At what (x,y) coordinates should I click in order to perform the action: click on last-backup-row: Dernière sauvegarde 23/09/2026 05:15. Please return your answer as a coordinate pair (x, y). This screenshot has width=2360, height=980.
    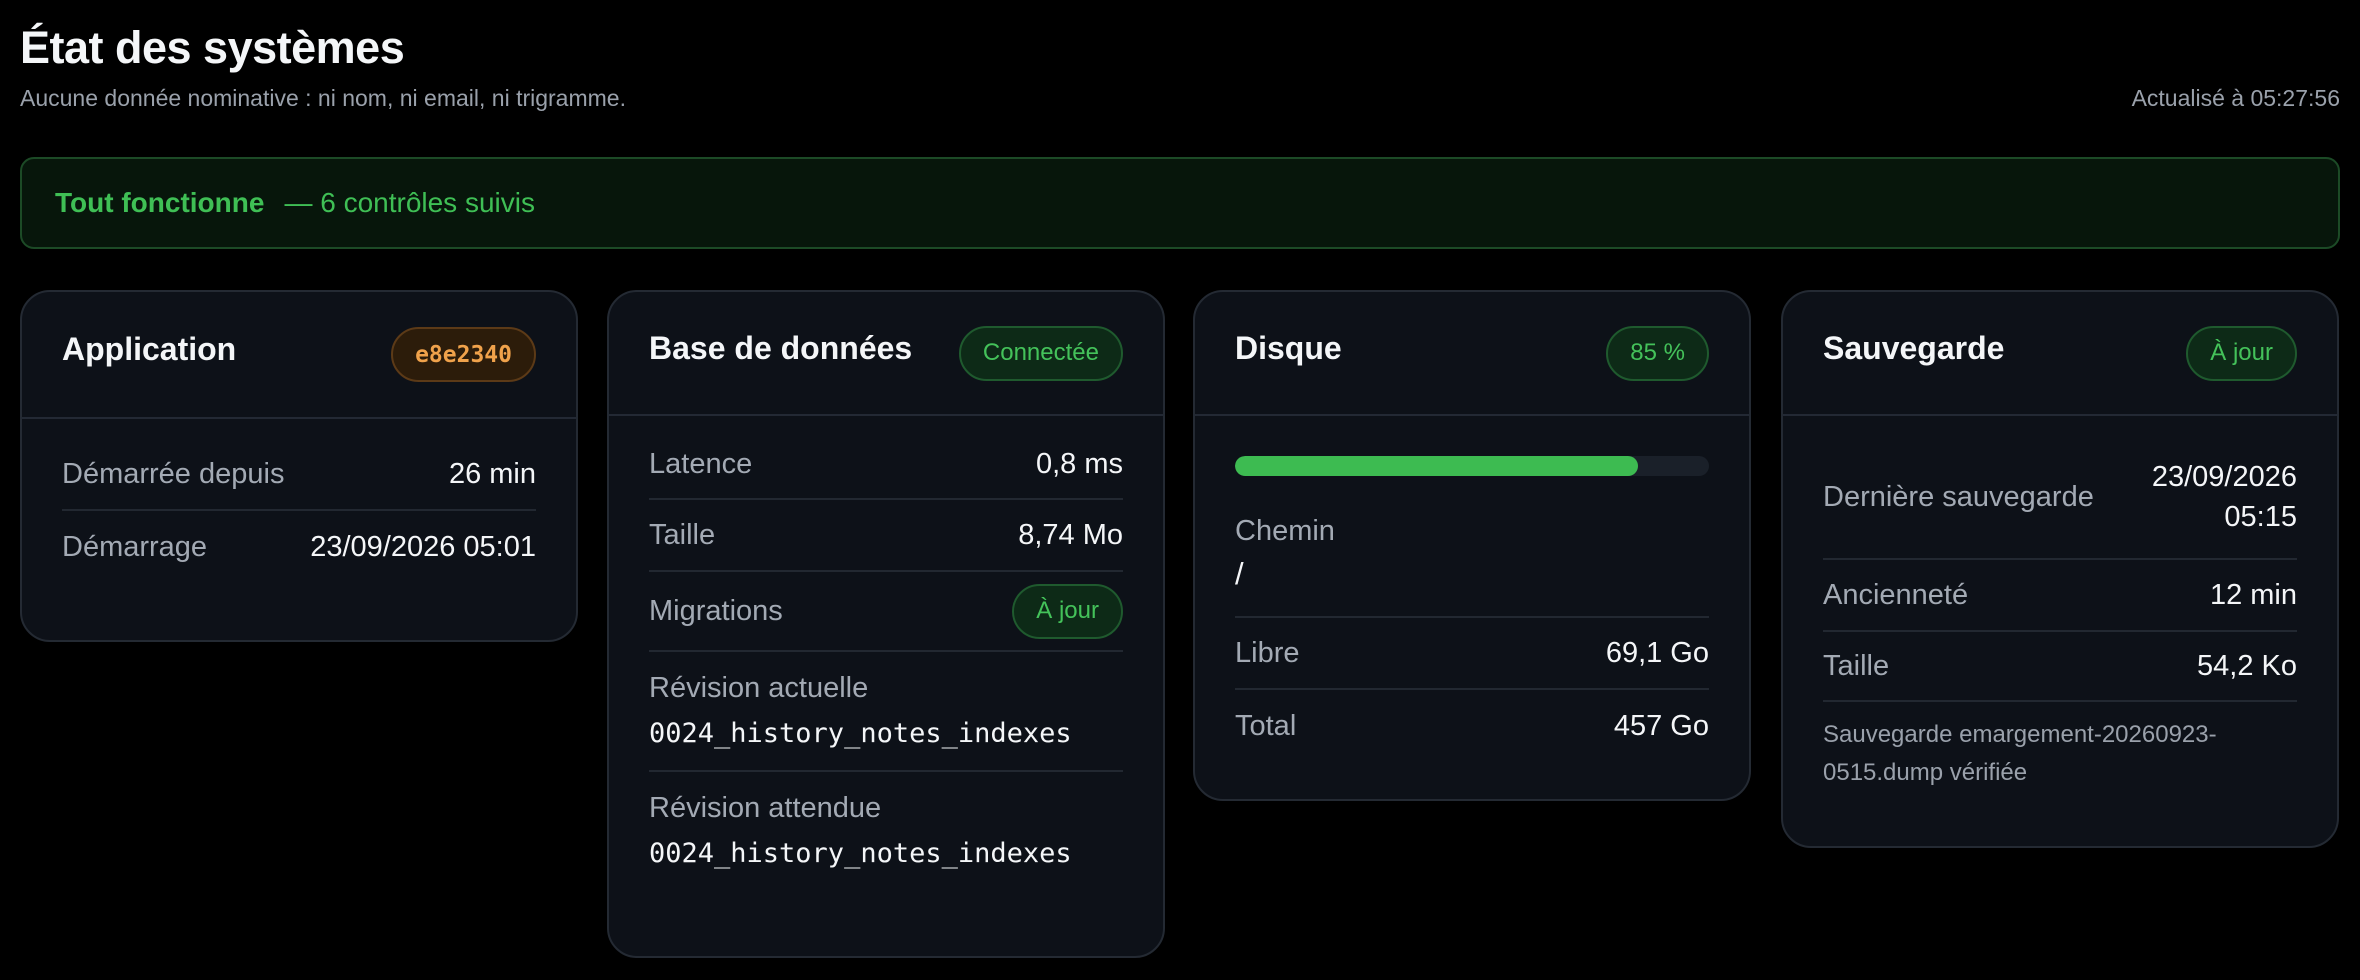
    Looking at the image, I should click on (2060, 498).